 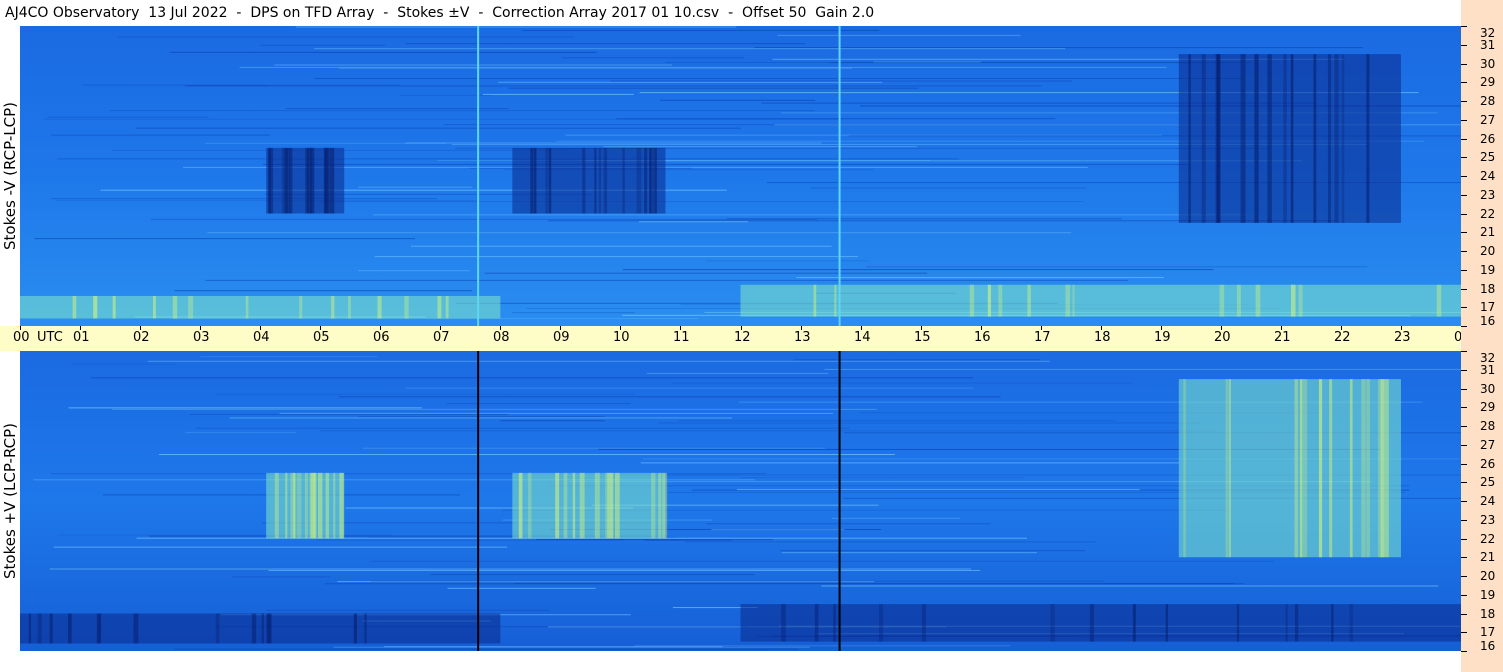 I want to click on time-tick-label: 17, so click(x=1042, y=337).